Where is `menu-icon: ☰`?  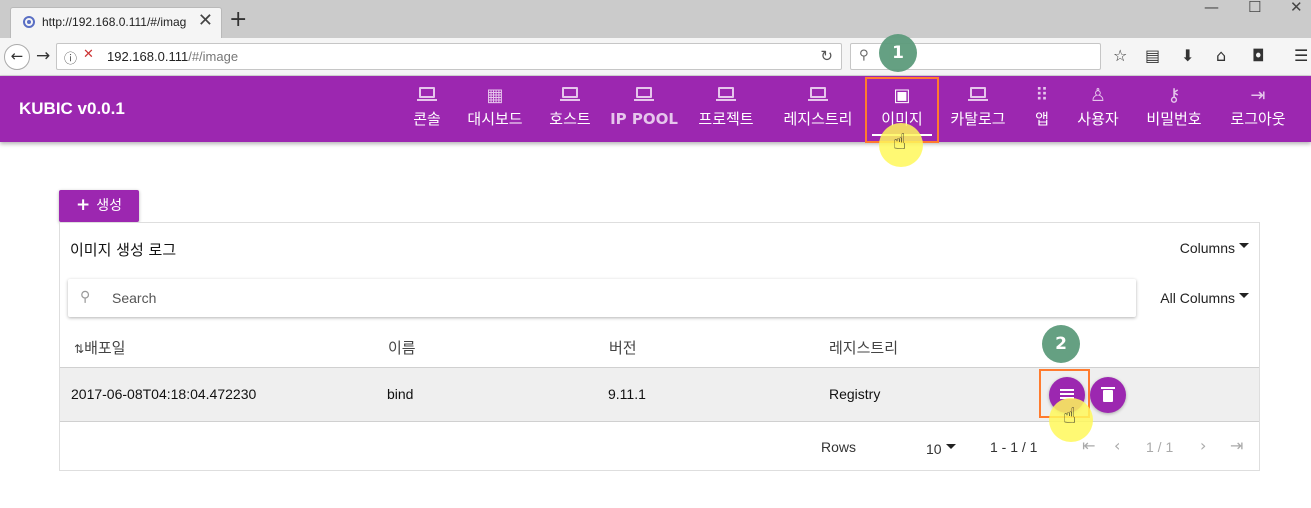 menu-icon: ☰ is located at coordinates (1301, 55).